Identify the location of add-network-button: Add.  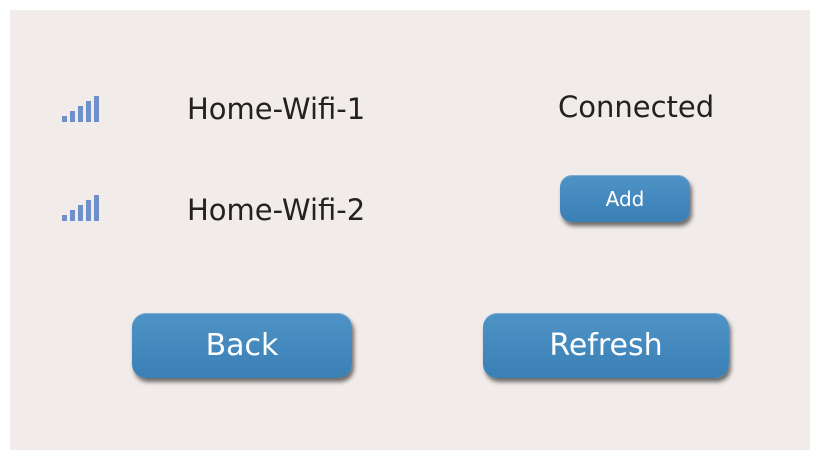
(625, 198).